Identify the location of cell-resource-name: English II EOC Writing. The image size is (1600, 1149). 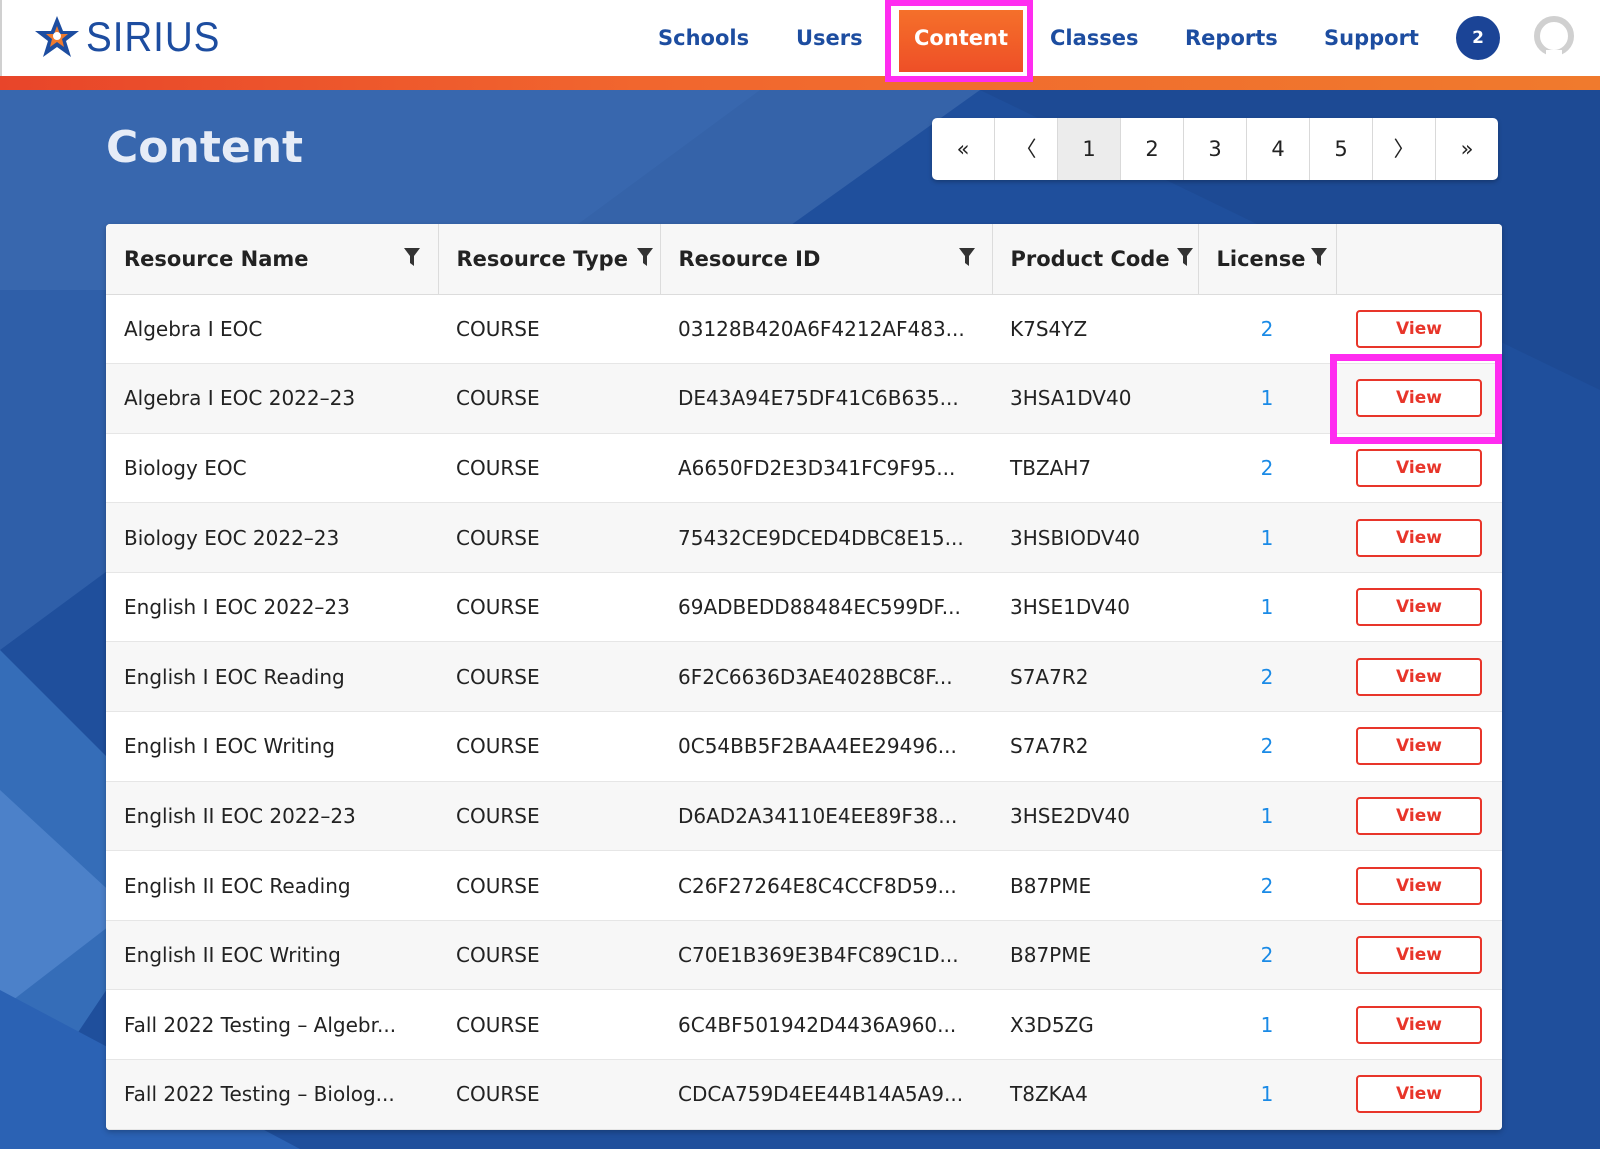
(272, 955).